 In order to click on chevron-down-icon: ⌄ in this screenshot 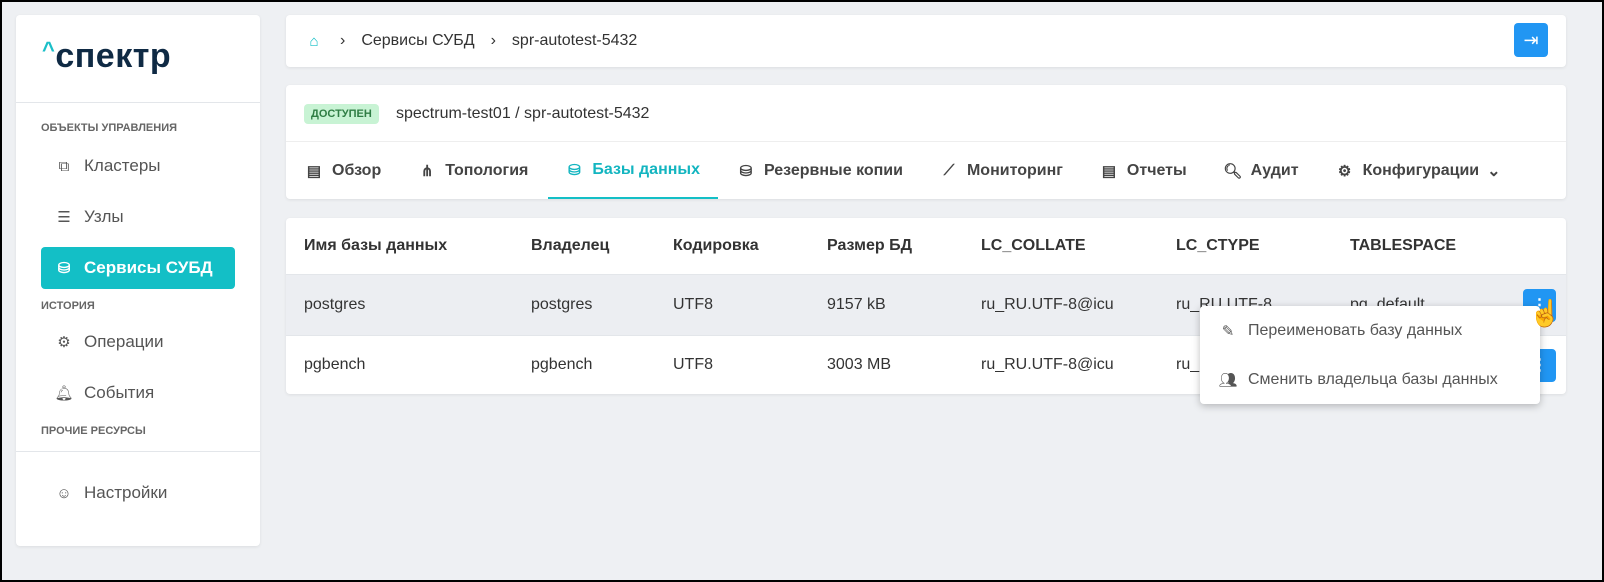, I will do `click(1494, 171)`.